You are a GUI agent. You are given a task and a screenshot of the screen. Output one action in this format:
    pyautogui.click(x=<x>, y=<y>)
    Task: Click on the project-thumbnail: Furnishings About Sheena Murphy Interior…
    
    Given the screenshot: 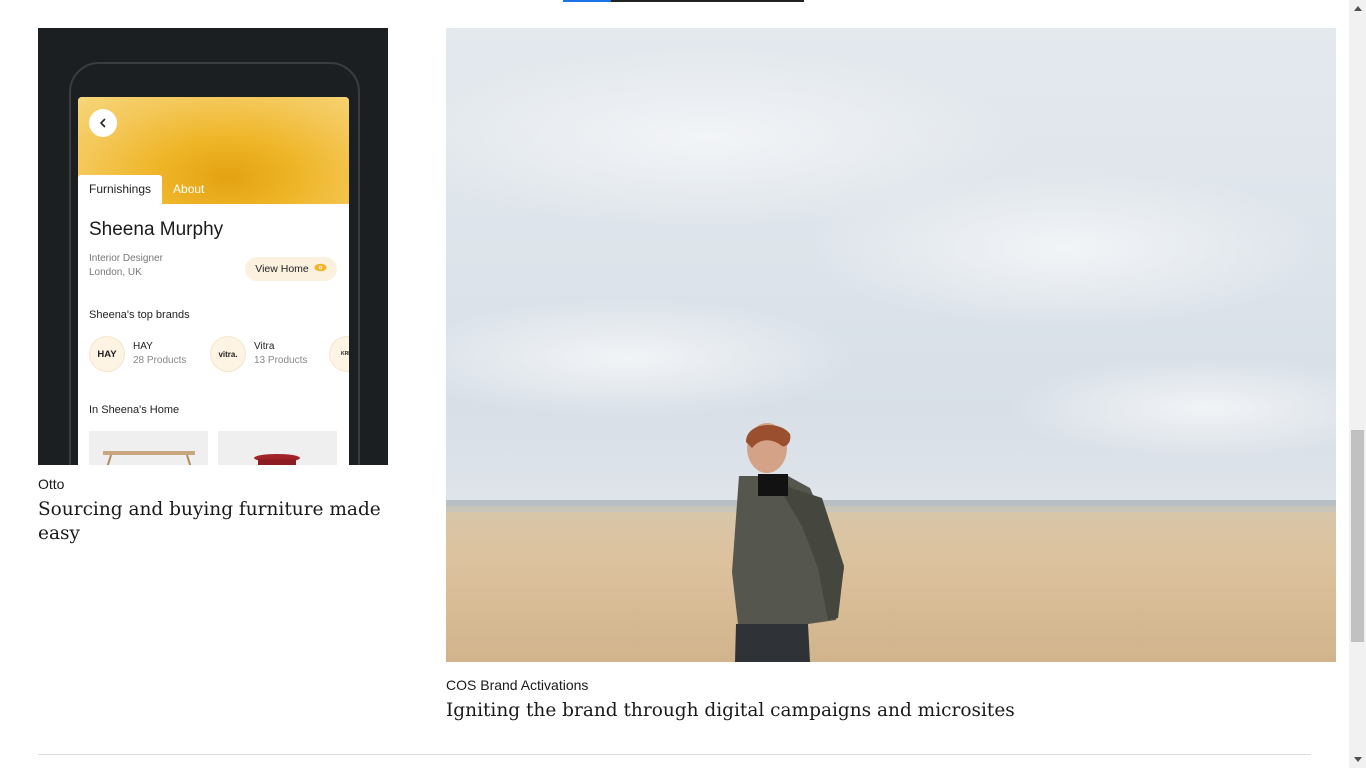 What is the action you would take?
    pyautogui.click(x=213, y=246)
    